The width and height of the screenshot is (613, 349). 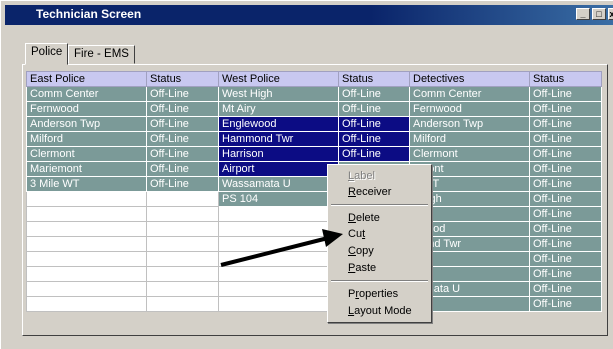 What do you see at coordinates (274, 251) in the screenshot?
I see `arrow-shaft` at bounding box center [274, 251].